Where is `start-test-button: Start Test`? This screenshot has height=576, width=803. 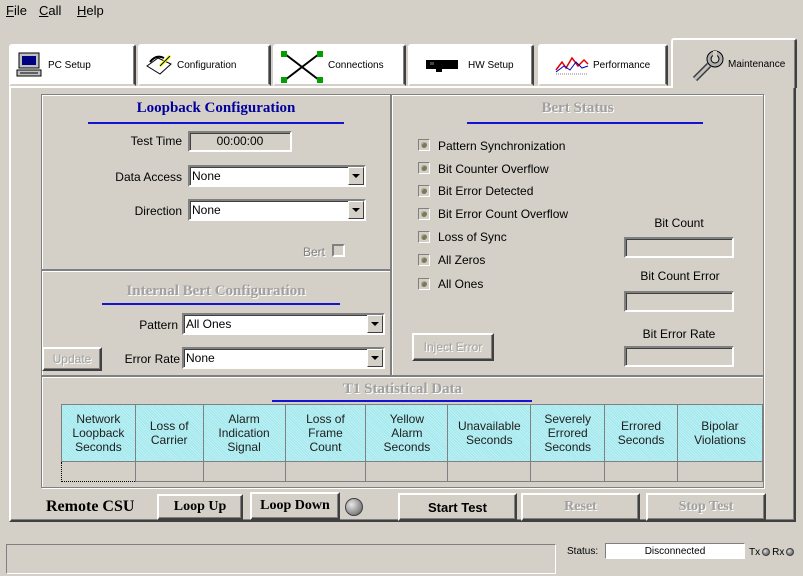
start-test-button: Start Test is located at coordinates (457, 507).